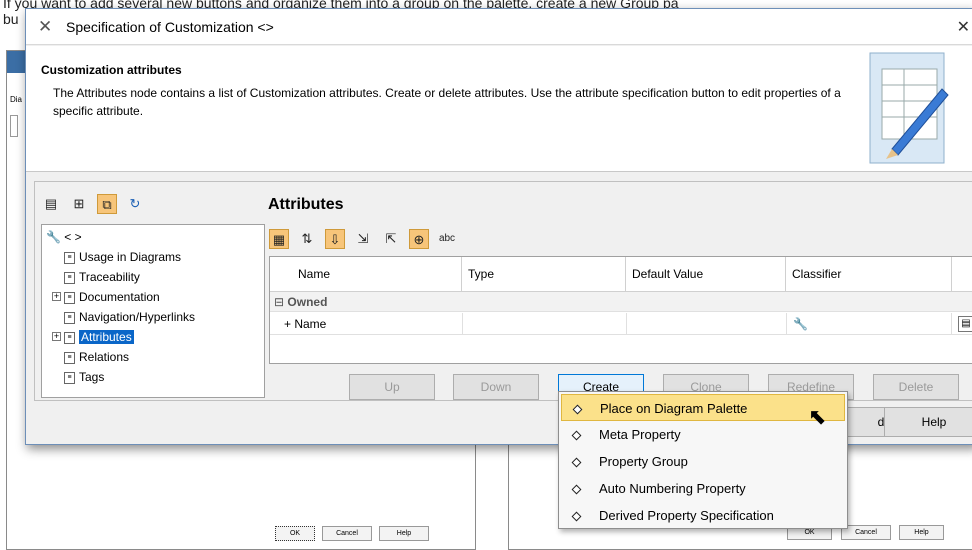 This screenshot has width=972, height=550. I want to click on list-view-icon: ▤, so click(51, 204).